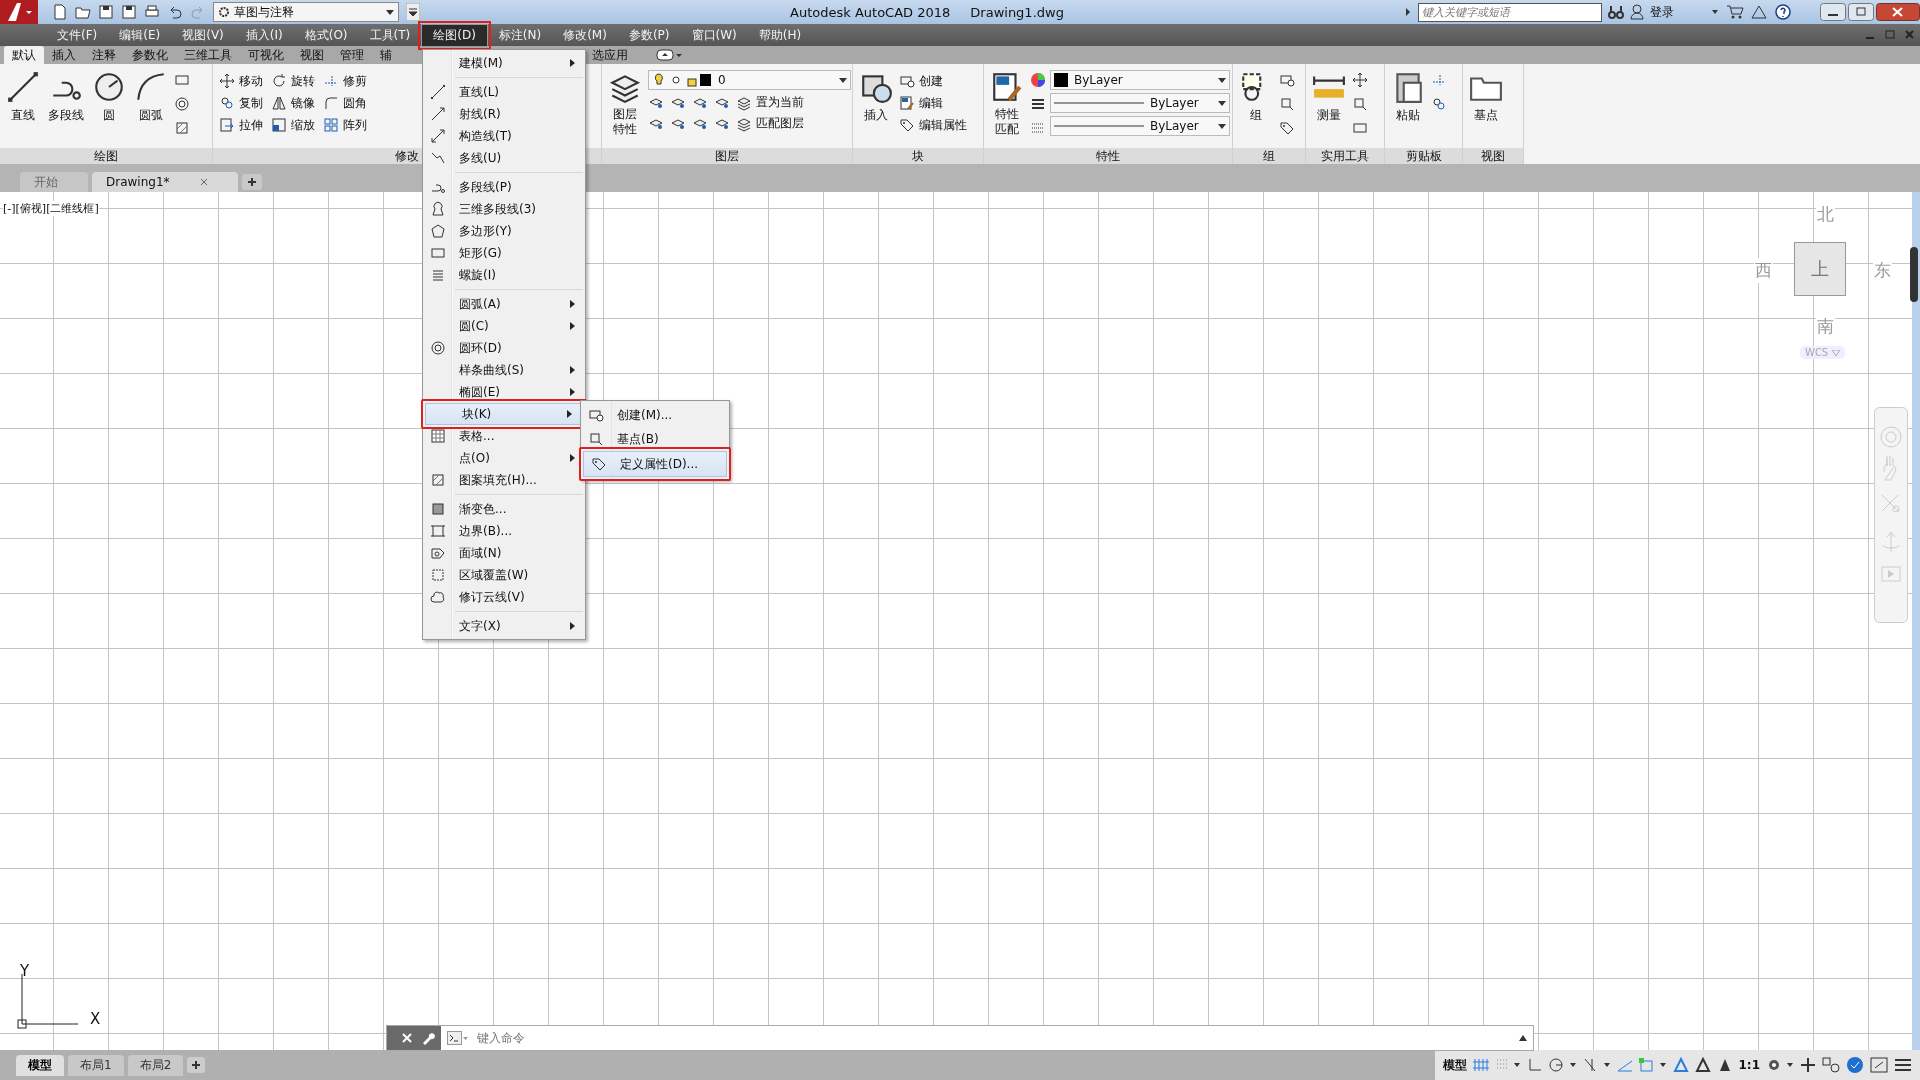 The width and height of the screenshot is (1920, 1080). Describe the element at coordinates (933, 125) in the screenshot. I see `ribbon-button: 编辑属性` at that location.